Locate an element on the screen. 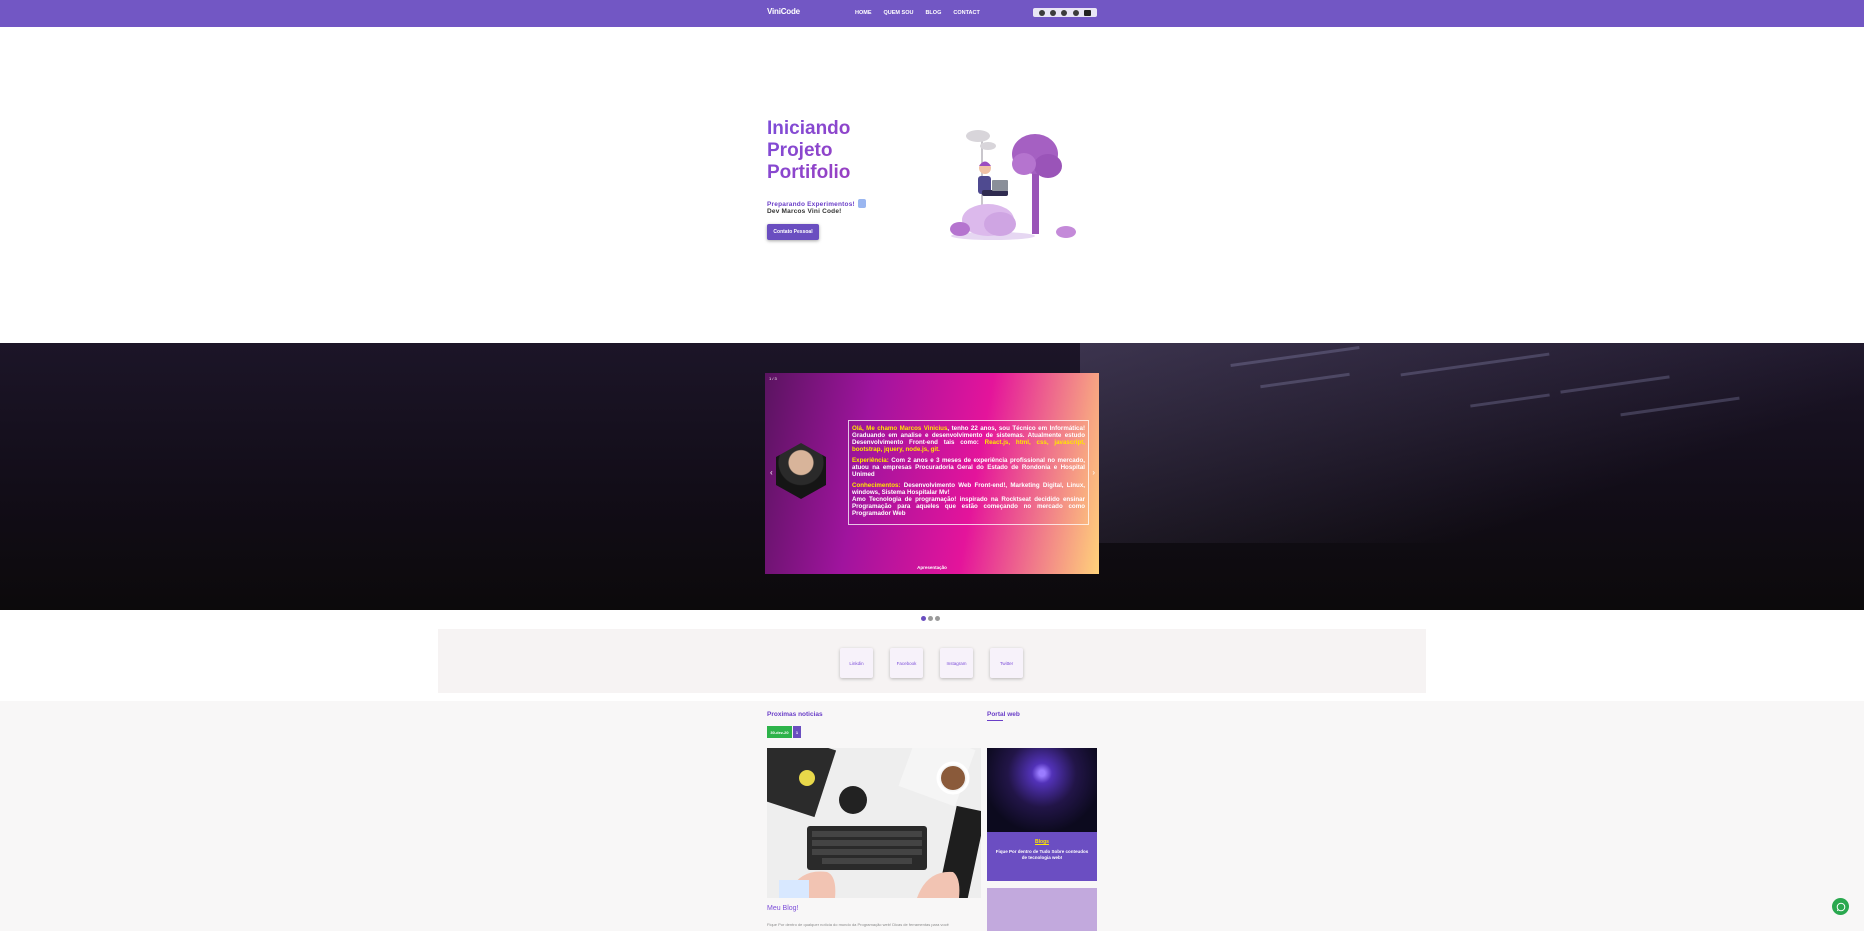 The height and width of the screenshot is (931, 1864). profile-avatar is located at coordinates (801, 471).